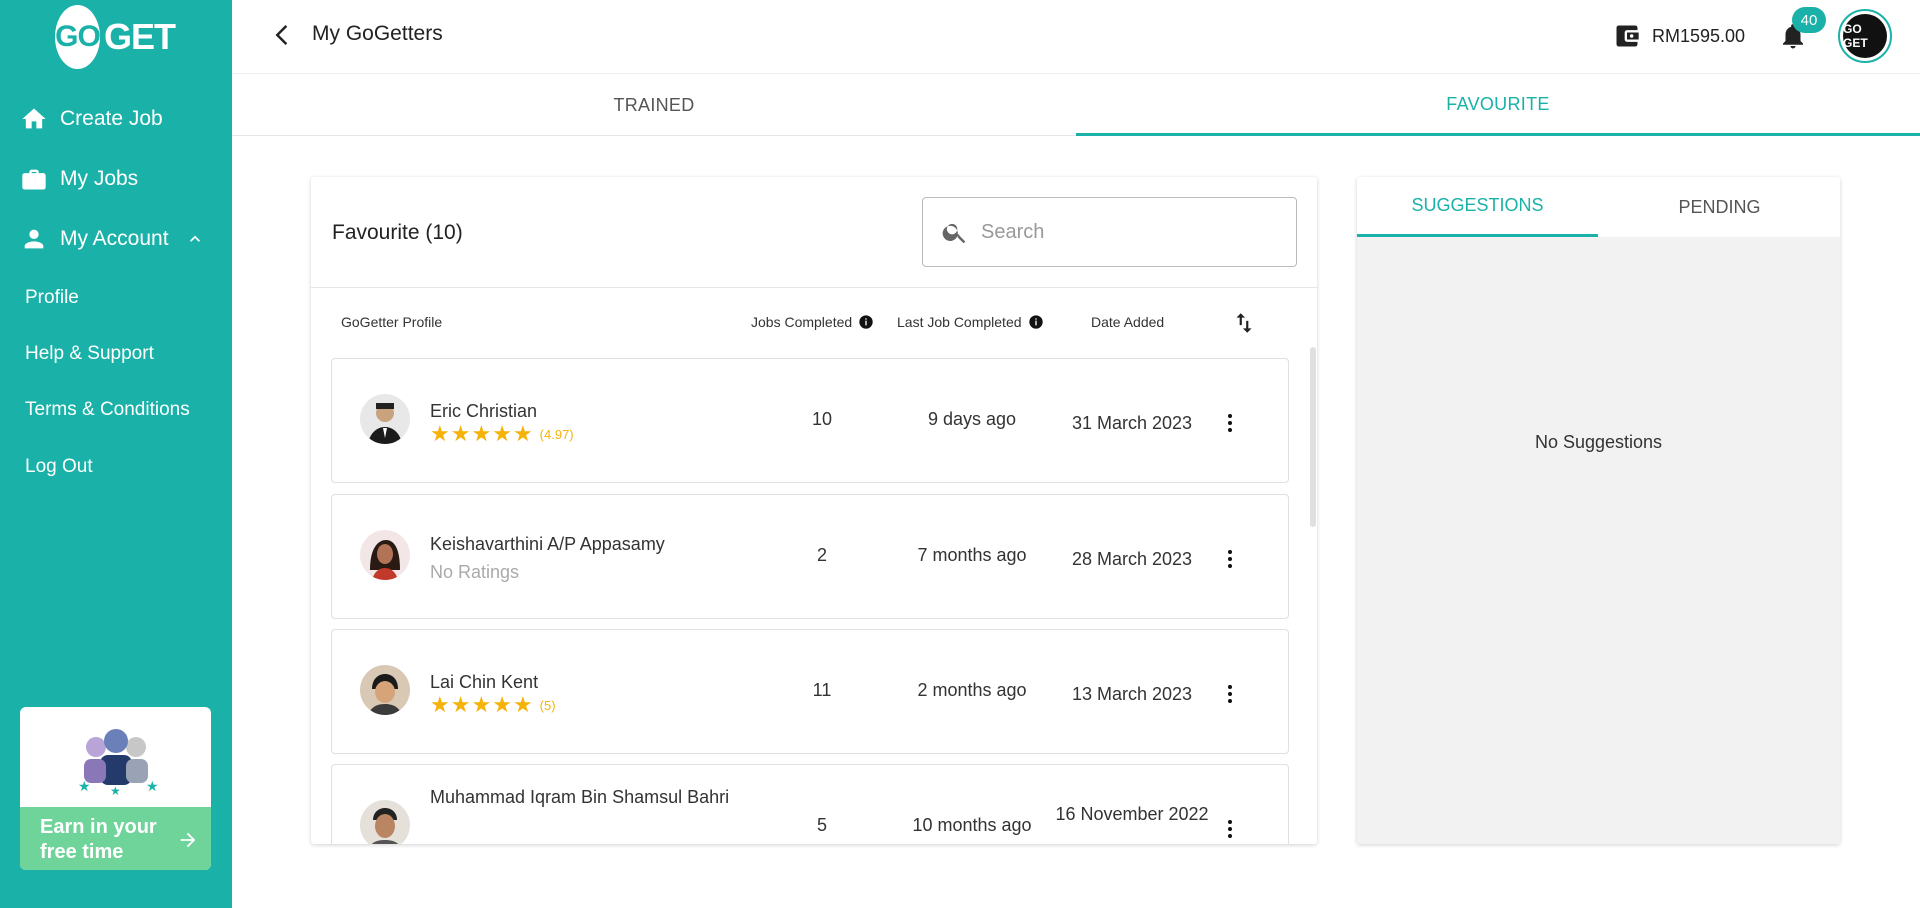  I want to click on tab-bar: TRAINED FAVOURITE, so click(1076, 105).